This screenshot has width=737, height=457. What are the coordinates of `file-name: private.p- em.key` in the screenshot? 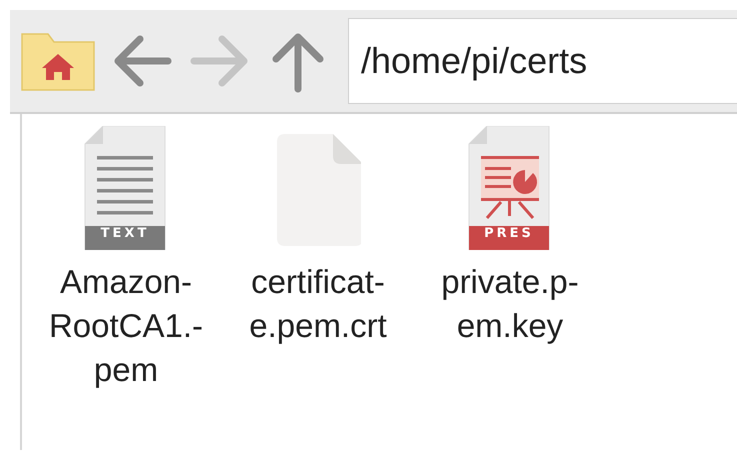 It's located at (510, 304).